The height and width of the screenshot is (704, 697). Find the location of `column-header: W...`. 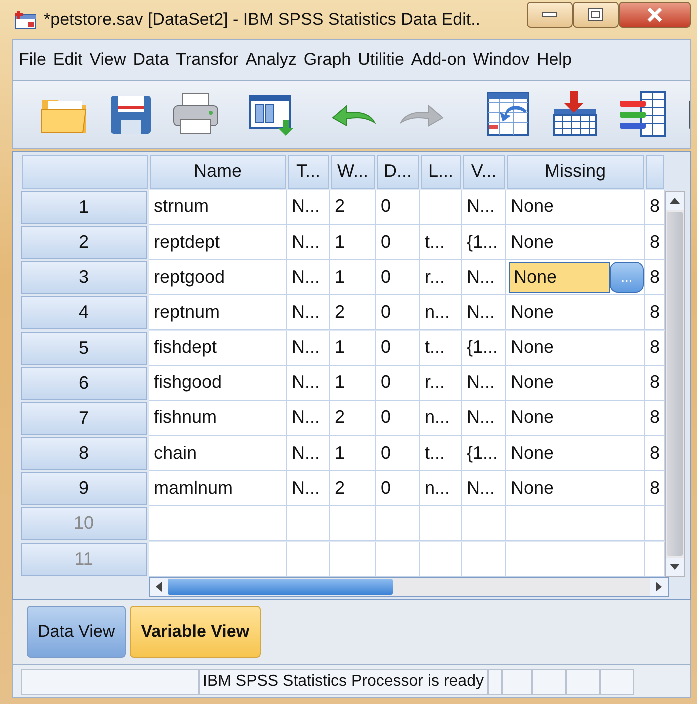

column-header: W... is located at coordinates (353, 171).